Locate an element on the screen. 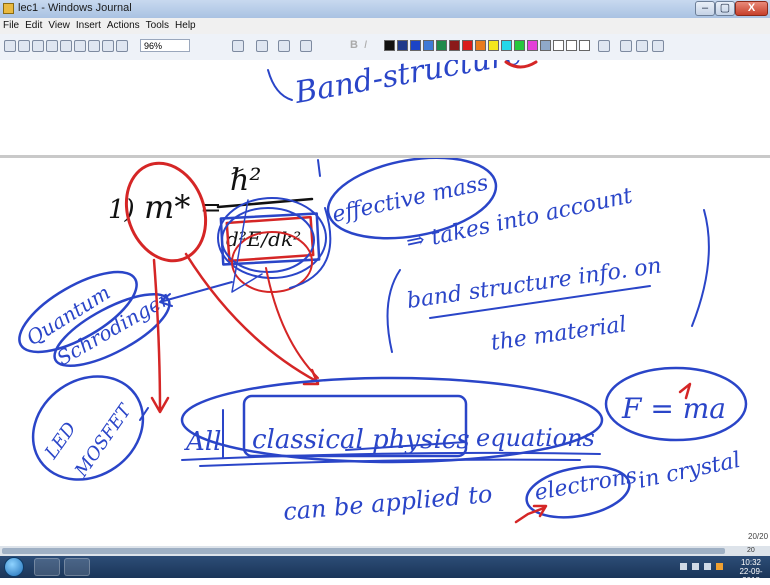 This screenshot has width=770, height=585. zoom-in-icon is located at coordinates (642, 46).